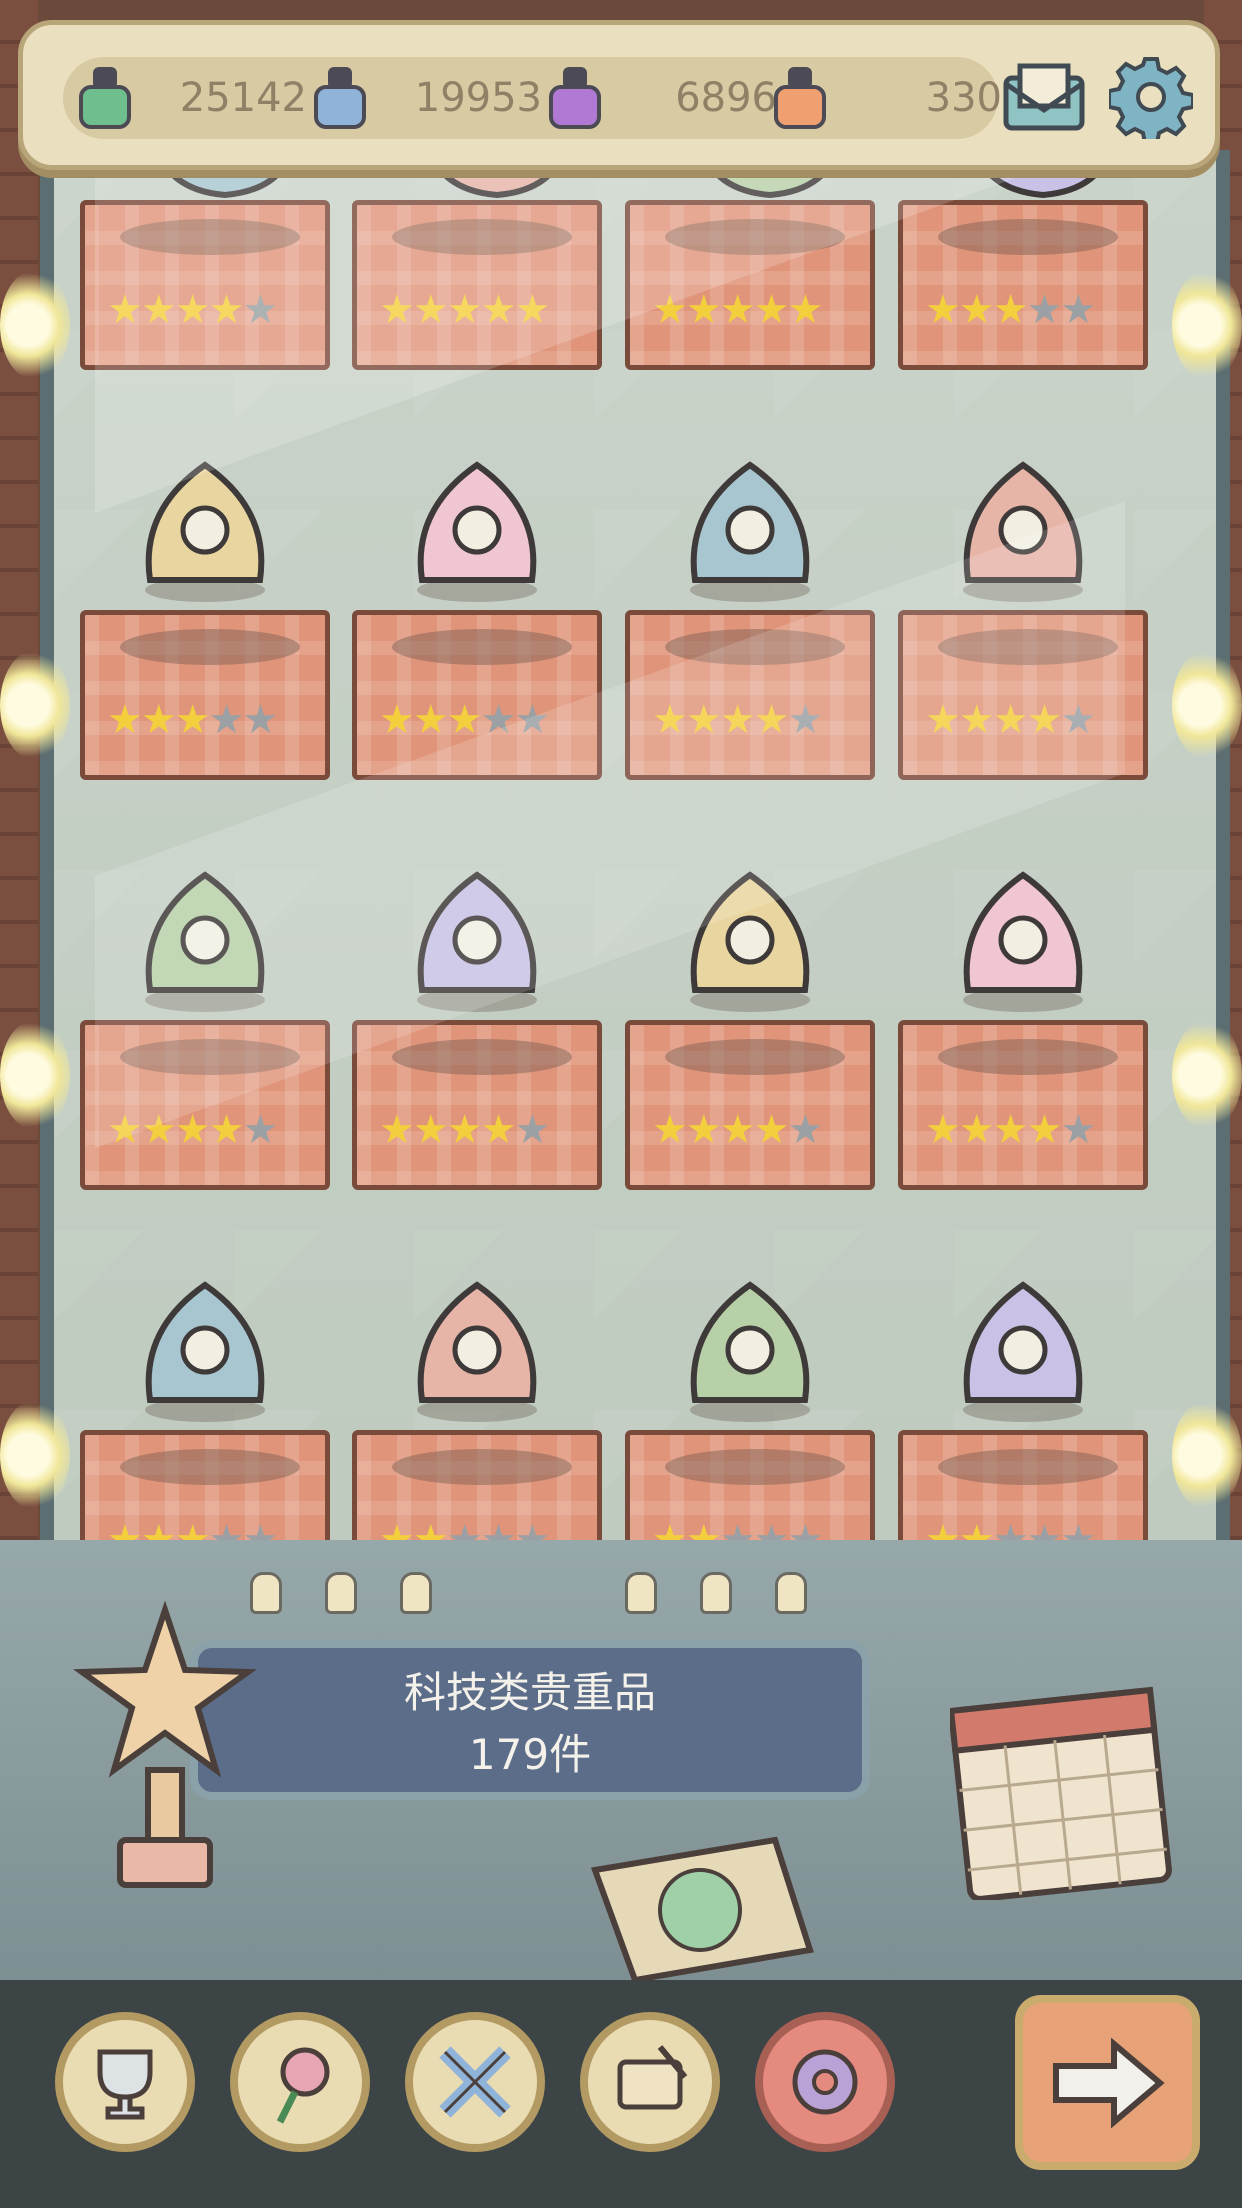 The image size is (1242, 2208). What do you see at coordinates (475, 2082) in the screenshot?
I see `nav-button-crossed-tools` at bounding box center [475, 2082].